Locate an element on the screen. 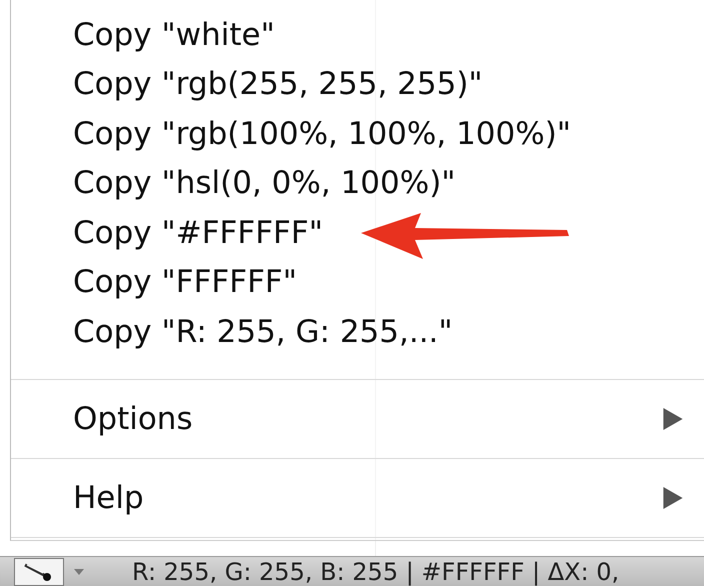 The image size is (704, 586). menu-item: Help is located at coordinates (357, 497).